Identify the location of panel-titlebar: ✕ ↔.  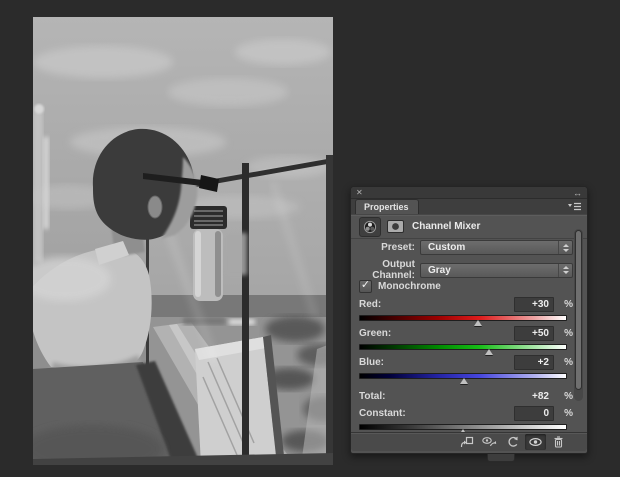
(469, 193).